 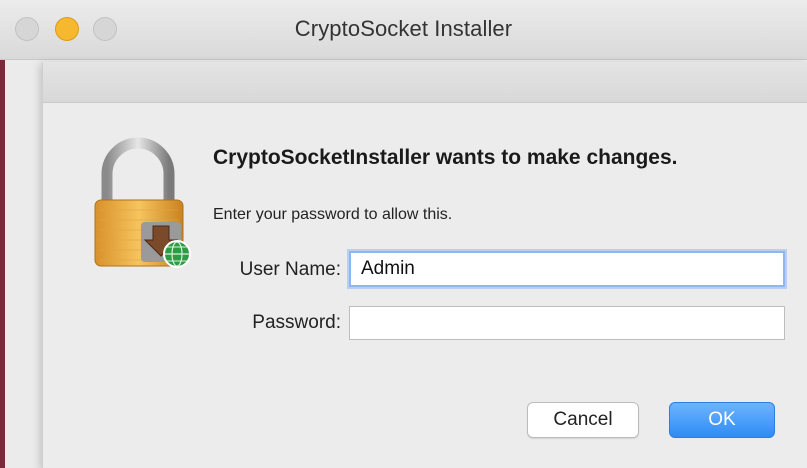 I want to click on username-field, so click(x=567, y=269).